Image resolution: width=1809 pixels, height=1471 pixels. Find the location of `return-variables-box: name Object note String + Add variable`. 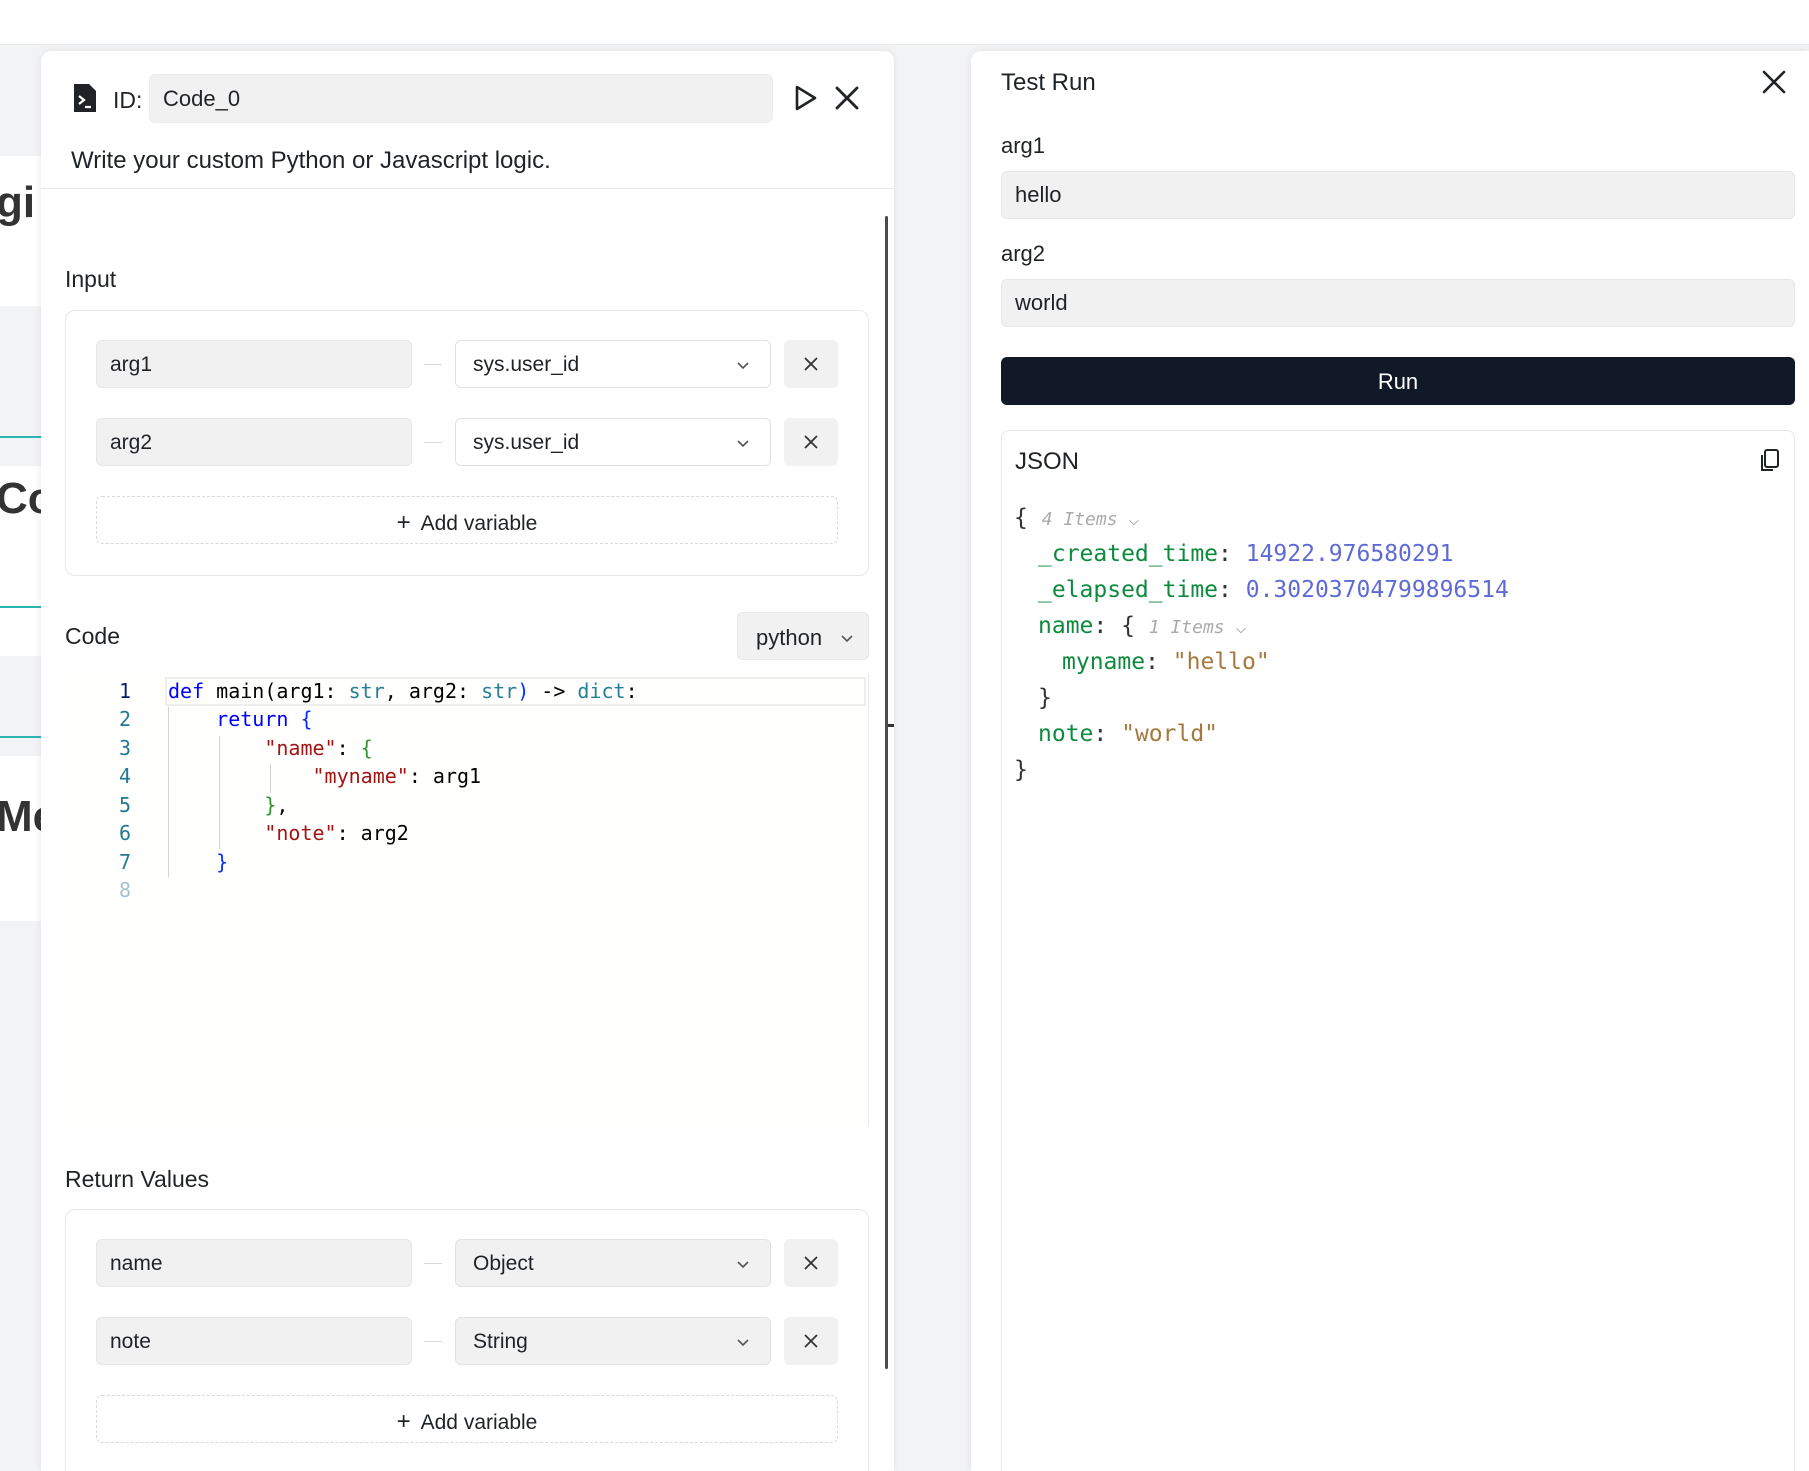

return-variables-box: name Object note String + Add variable is located at coordinates (467, 1340).